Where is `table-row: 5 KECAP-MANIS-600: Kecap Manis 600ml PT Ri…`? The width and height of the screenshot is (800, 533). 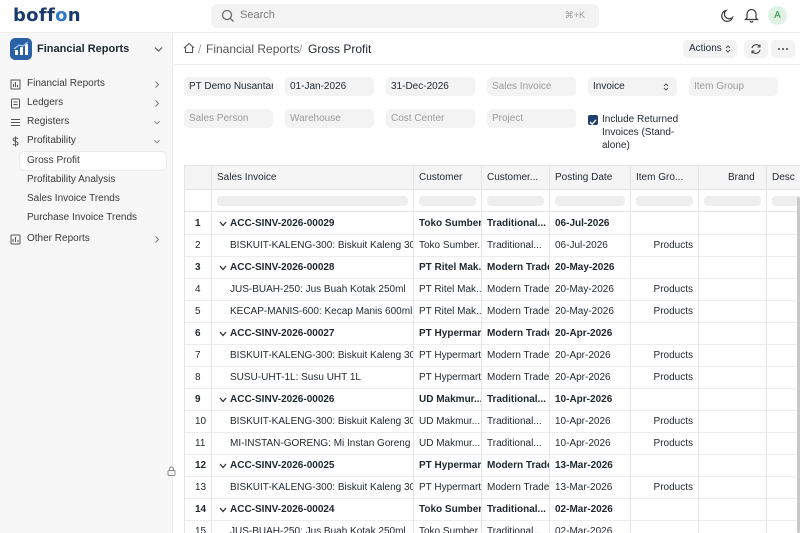
table-row: 5 KECAP-MANIS-600: Kecap Manis 600ml PT Ri… is located at coordinates (492, 312).